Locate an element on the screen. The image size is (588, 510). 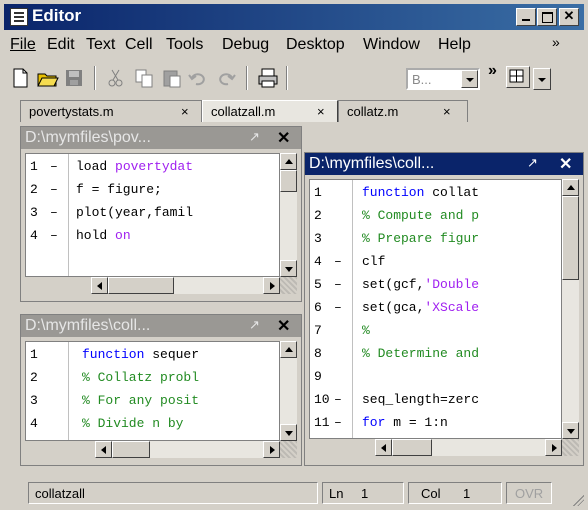
menu-help: Help is located at coordinates (454, 45).